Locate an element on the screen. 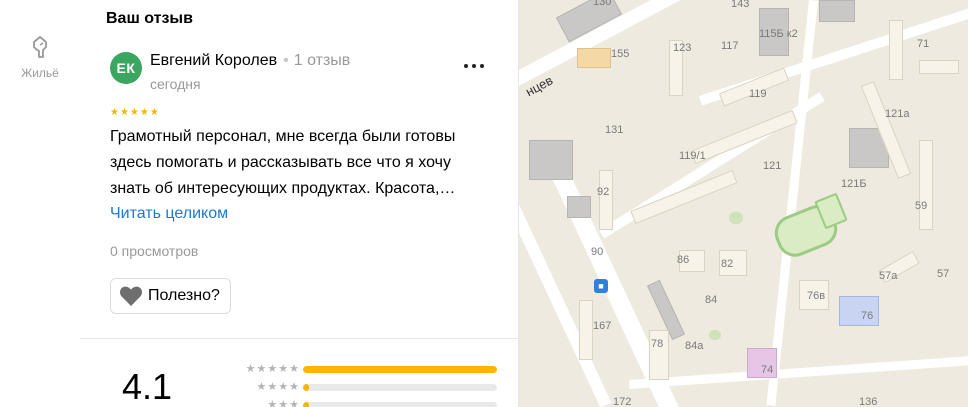 Image resolution: width=968 pixels, height=407 pixels. rating-row: ★ ★ ★ ★ is located at coordinates (357, 387).